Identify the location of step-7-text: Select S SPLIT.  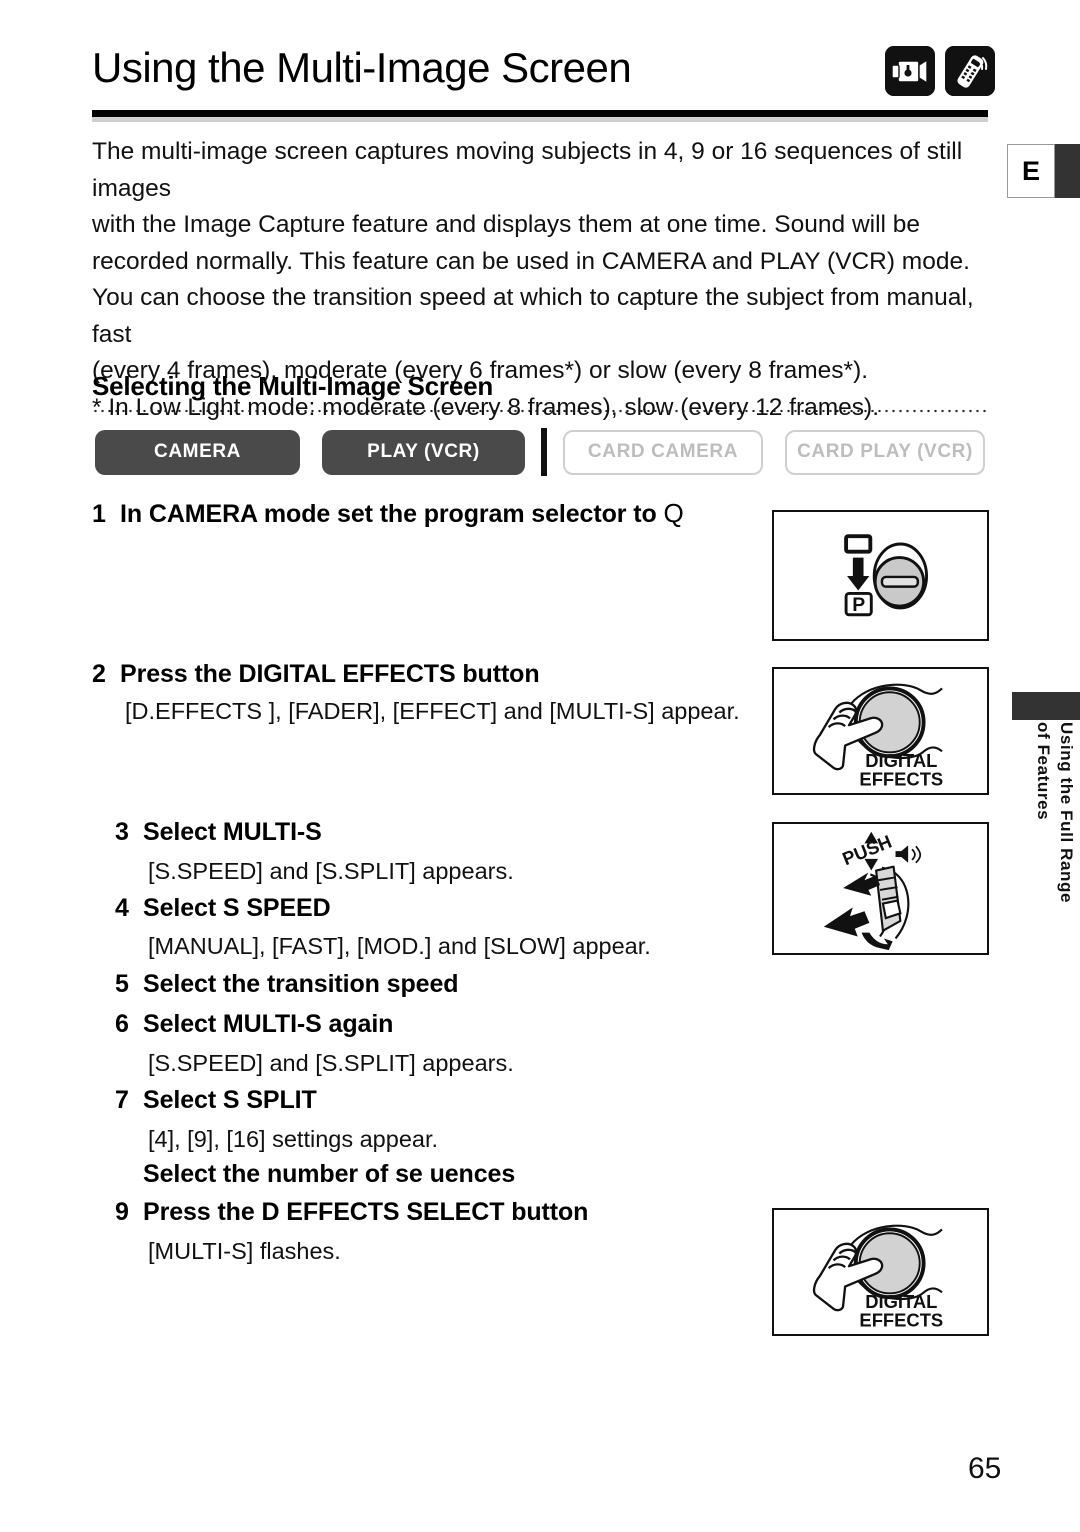
(230, 1100).